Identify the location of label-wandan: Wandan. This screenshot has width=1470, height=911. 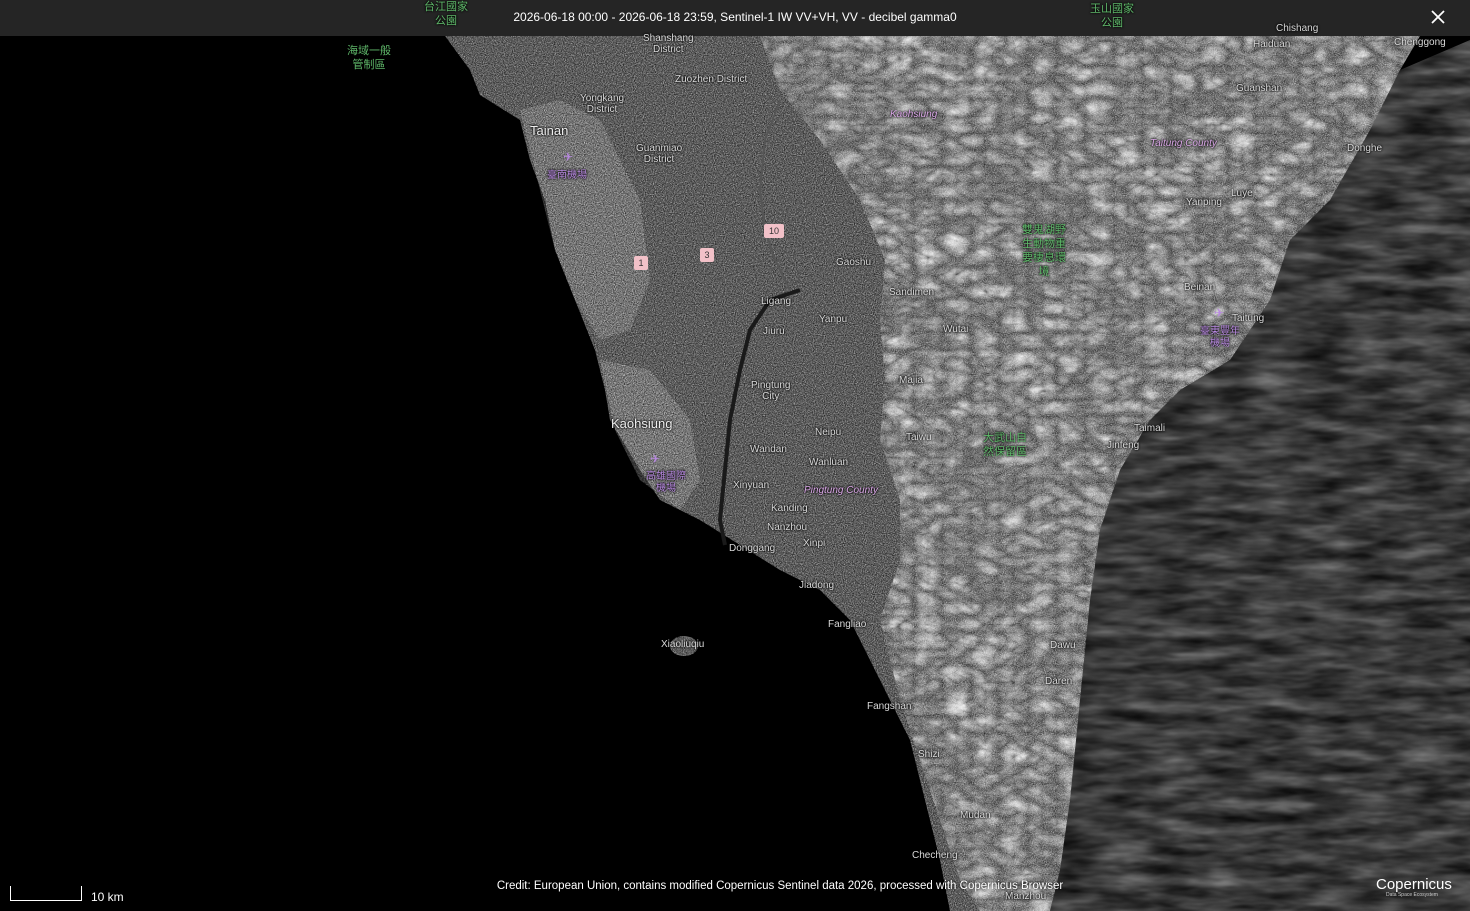
(768, 449).